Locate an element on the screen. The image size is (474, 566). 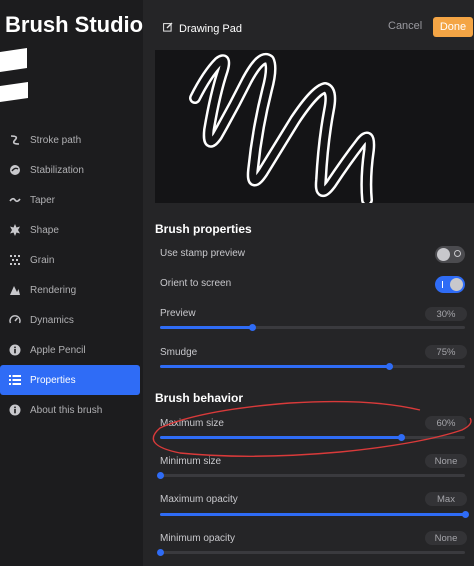
preview-label: Preview is located at coordinates (178, 313).